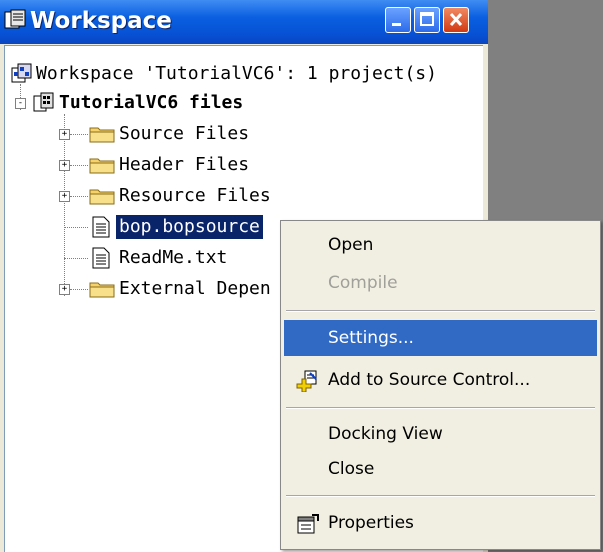 The width and height of the screenshot is (603, 552). I want to click on menu-item-close: Close, so click(440, 469).